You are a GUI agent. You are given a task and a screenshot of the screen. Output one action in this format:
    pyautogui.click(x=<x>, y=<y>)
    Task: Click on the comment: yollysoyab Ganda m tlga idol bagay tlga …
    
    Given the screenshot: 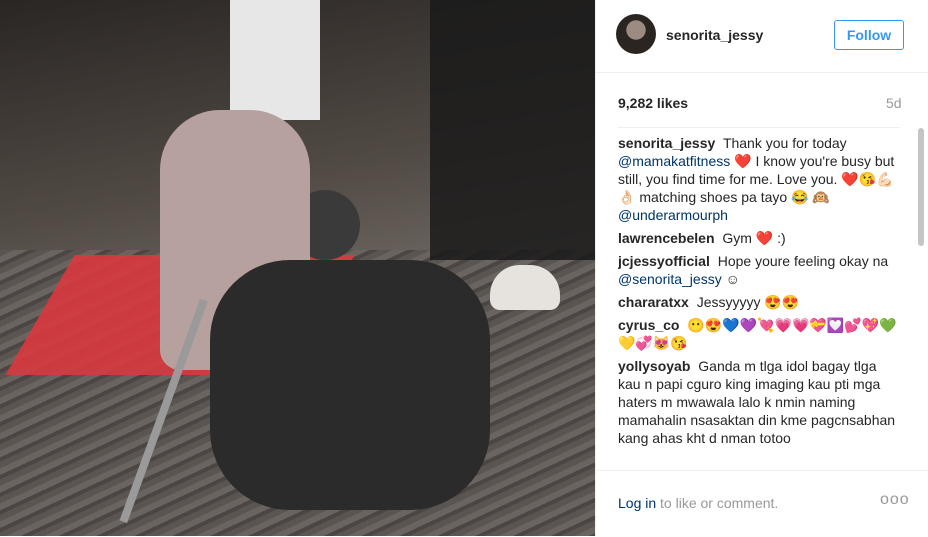 What is the action you would take?
    pyautogui.click(x=759, y=402)
    